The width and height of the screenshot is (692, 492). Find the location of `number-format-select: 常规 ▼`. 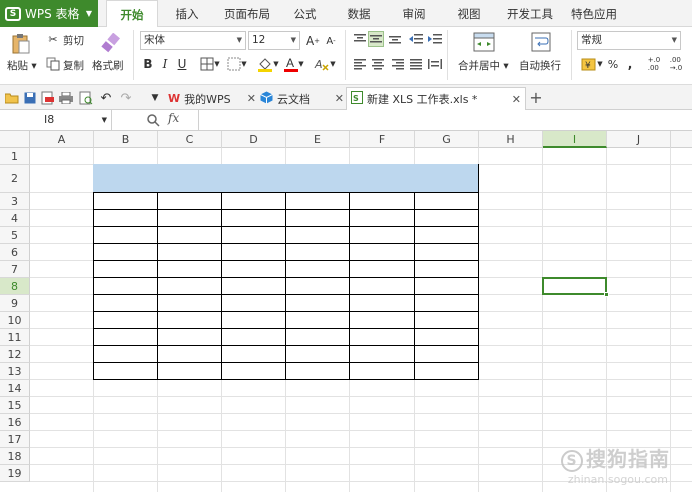

number-format-select: 常规 ▼ is located at coordinates (629, 40).